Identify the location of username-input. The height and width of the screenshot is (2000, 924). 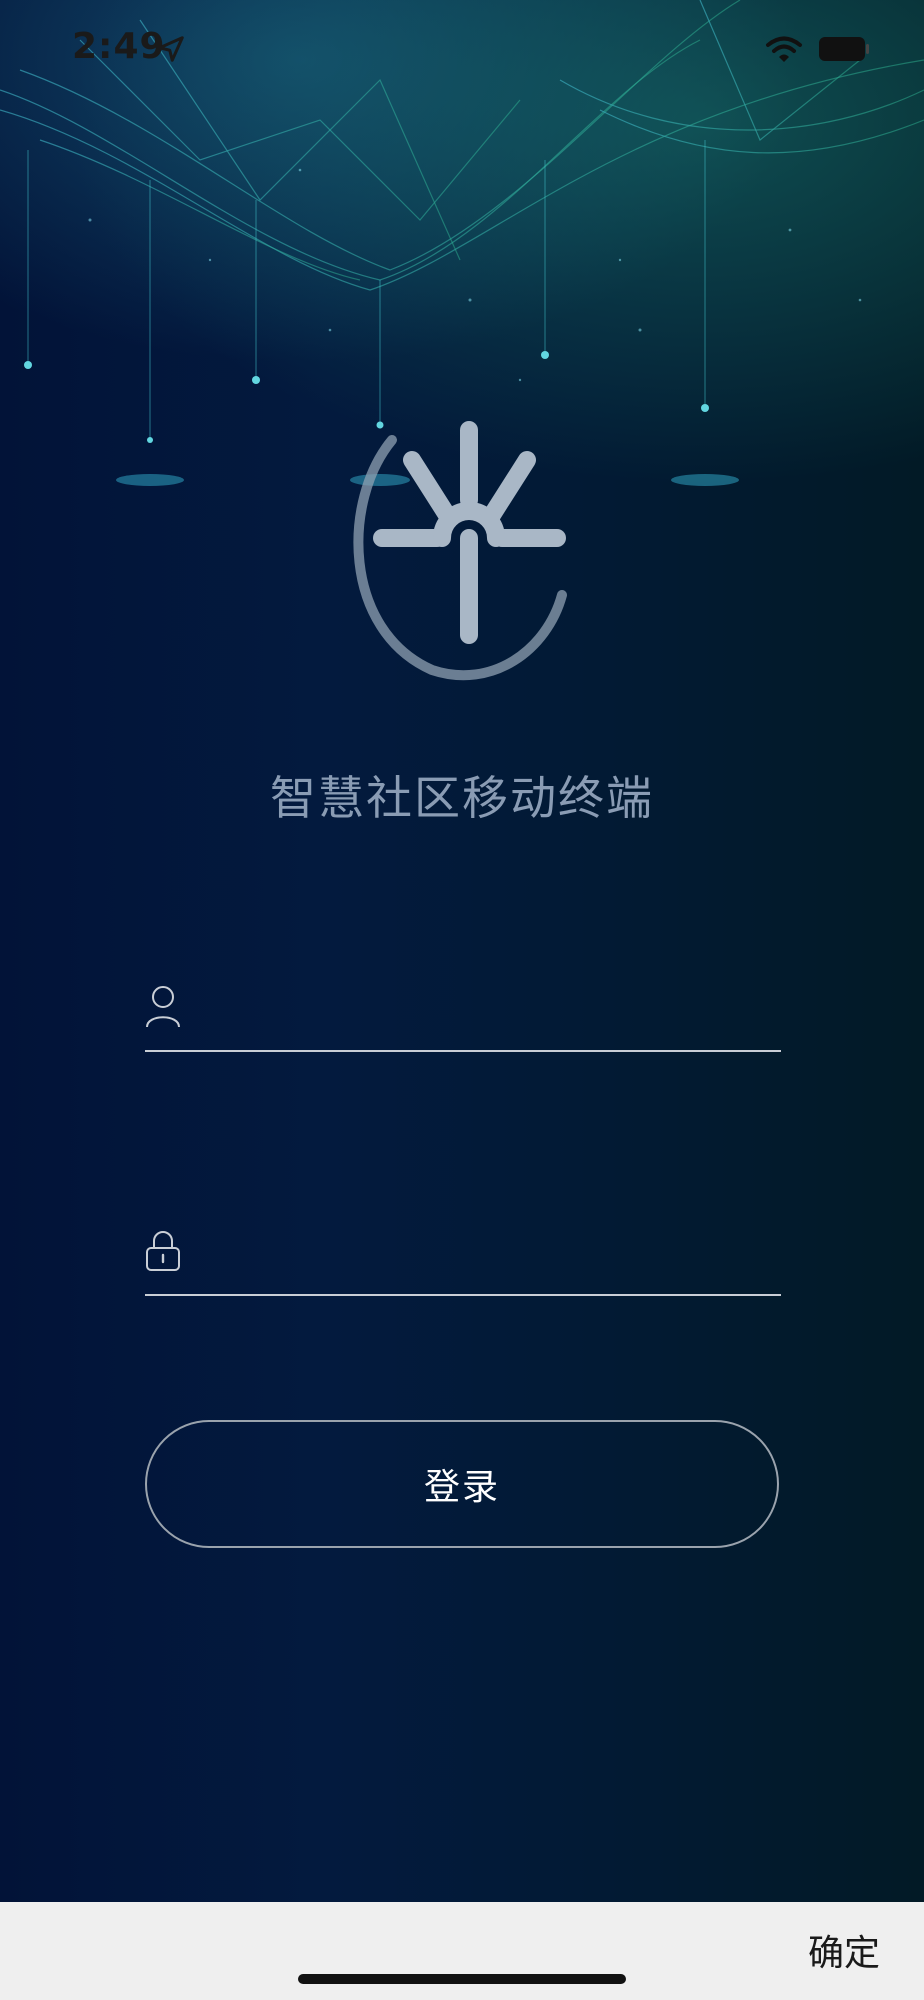
(495, 1011).